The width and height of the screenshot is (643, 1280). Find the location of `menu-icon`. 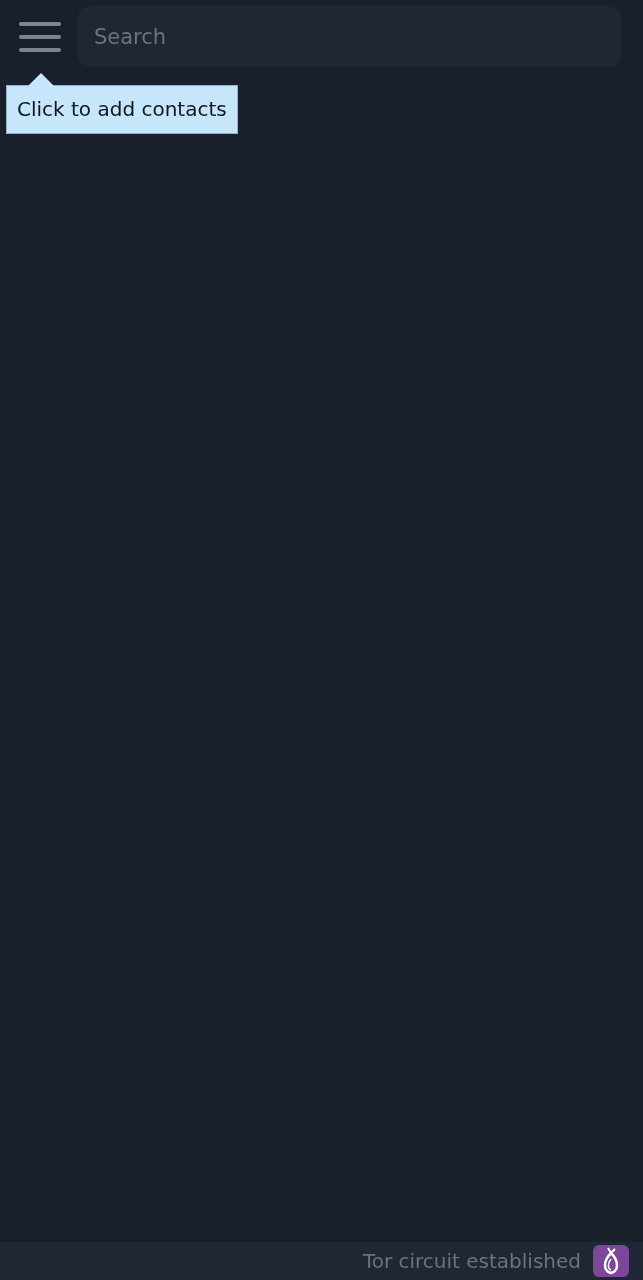

menu-icon is located at coordinates (40, 36).